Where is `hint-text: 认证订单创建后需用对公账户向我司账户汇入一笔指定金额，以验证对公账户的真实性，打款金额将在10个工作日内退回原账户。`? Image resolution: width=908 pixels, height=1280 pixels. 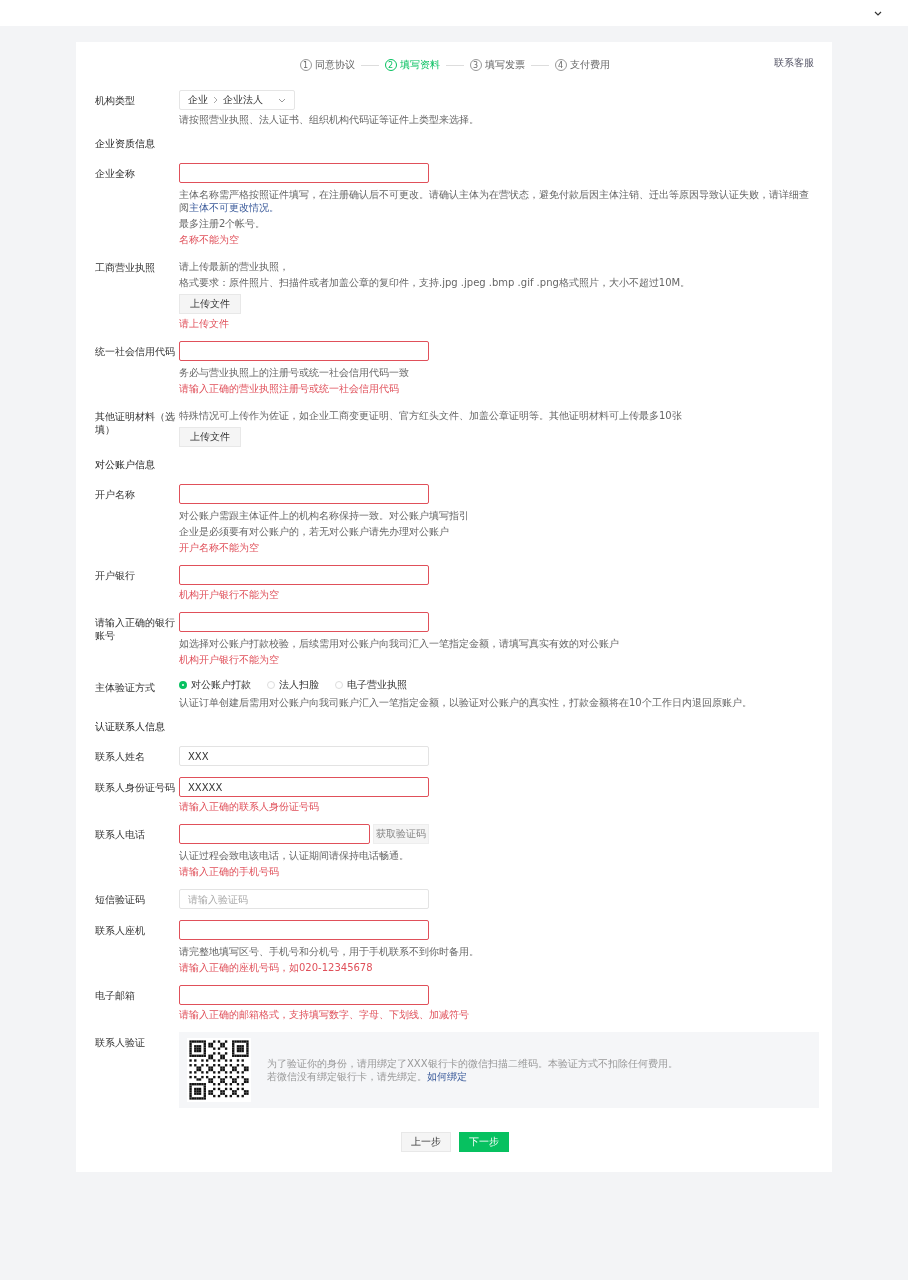
hint-text: 认证订单创建后需用对公账户向我司账户汇入一笔指定金额，以验证对公账户的真实性，打款金额将在10个工作日内退回原账户。 is located at coordinates (465, 702).